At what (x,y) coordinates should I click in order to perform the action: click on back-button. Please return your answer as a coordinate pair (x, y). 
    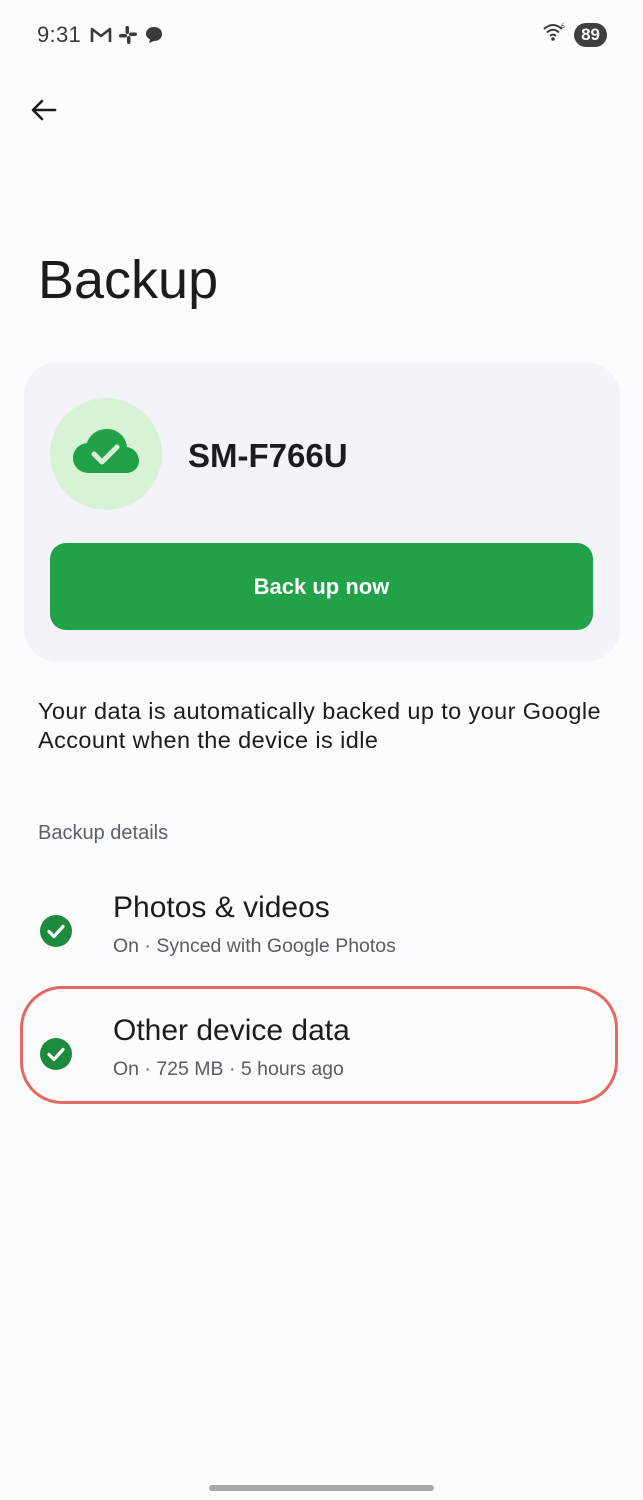
    Looking at the image, I should click on (44, 112).